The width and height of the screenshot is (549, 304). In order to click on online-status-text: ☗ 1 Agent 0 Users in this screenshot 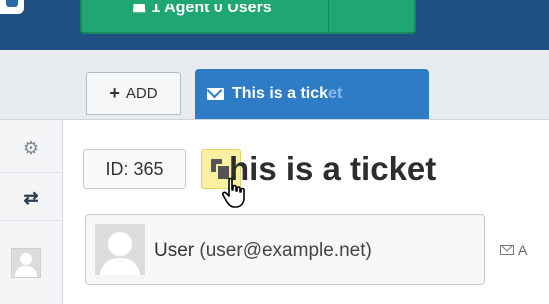, I will do `click(202, 11)`.